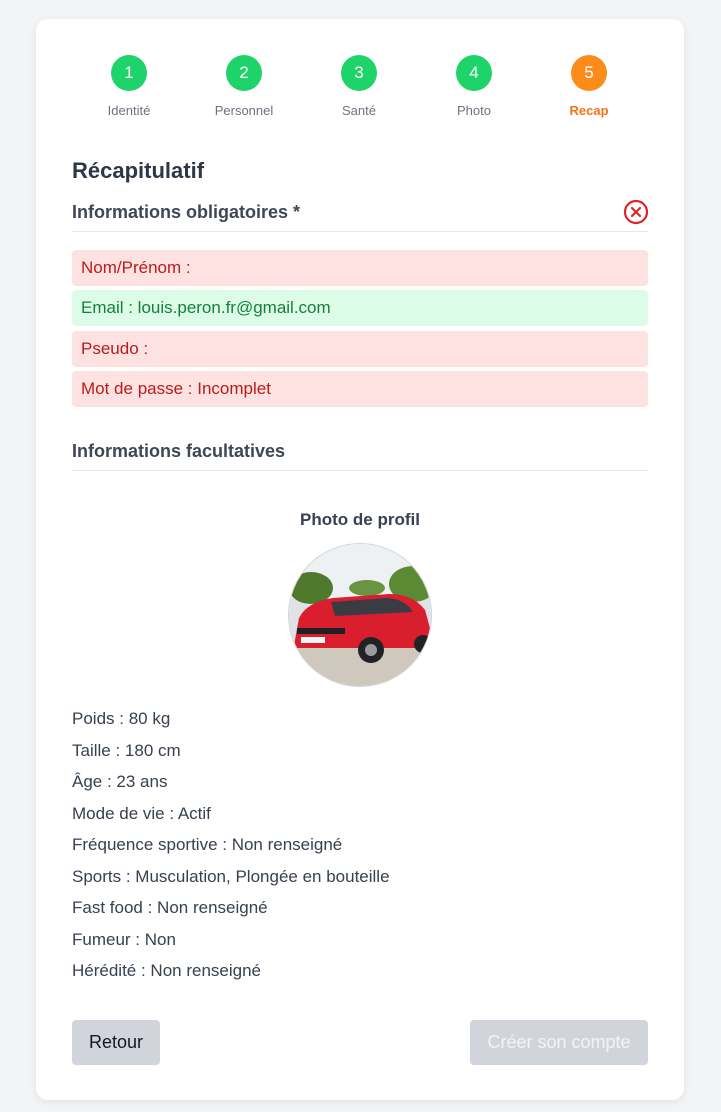 This screenshot has width=721, height=1112. Describe the element at coordinates (116, 1042) in the screenshot. I see `back-button: Retour` at that location.